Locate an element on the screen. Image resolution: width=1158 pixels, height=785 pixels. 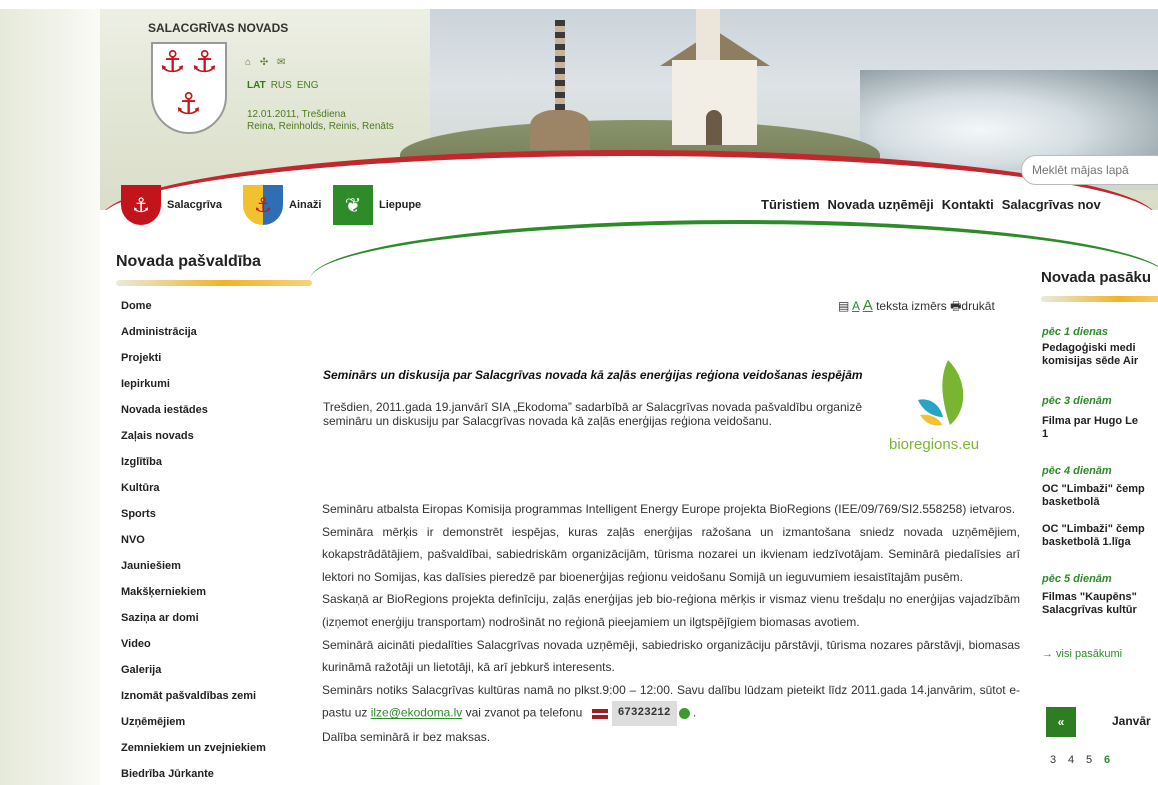
current-date: 12.01.2011, Trešdiena is located at coordinates (296, 114).